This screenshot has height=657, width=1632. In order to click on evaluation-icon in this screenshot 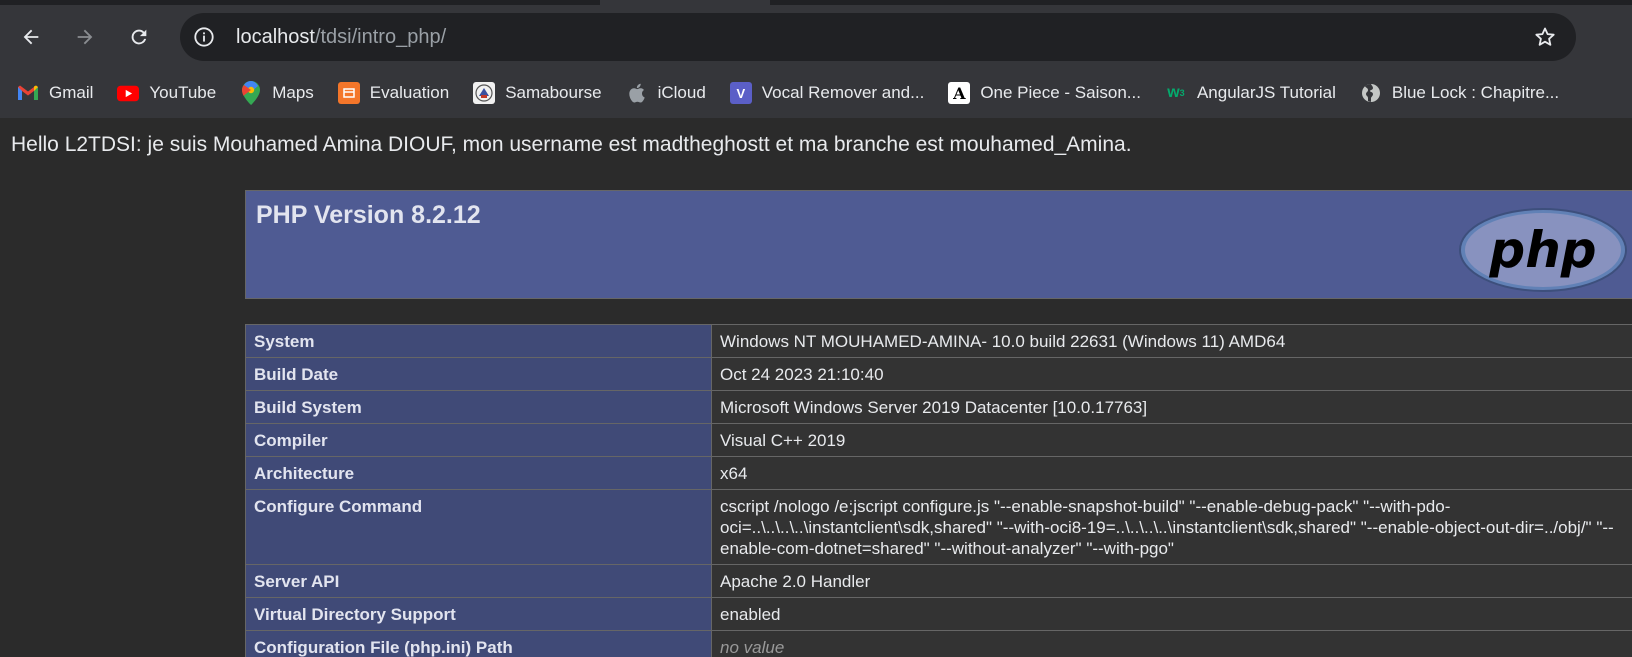, I will do `click(348, 93)`.